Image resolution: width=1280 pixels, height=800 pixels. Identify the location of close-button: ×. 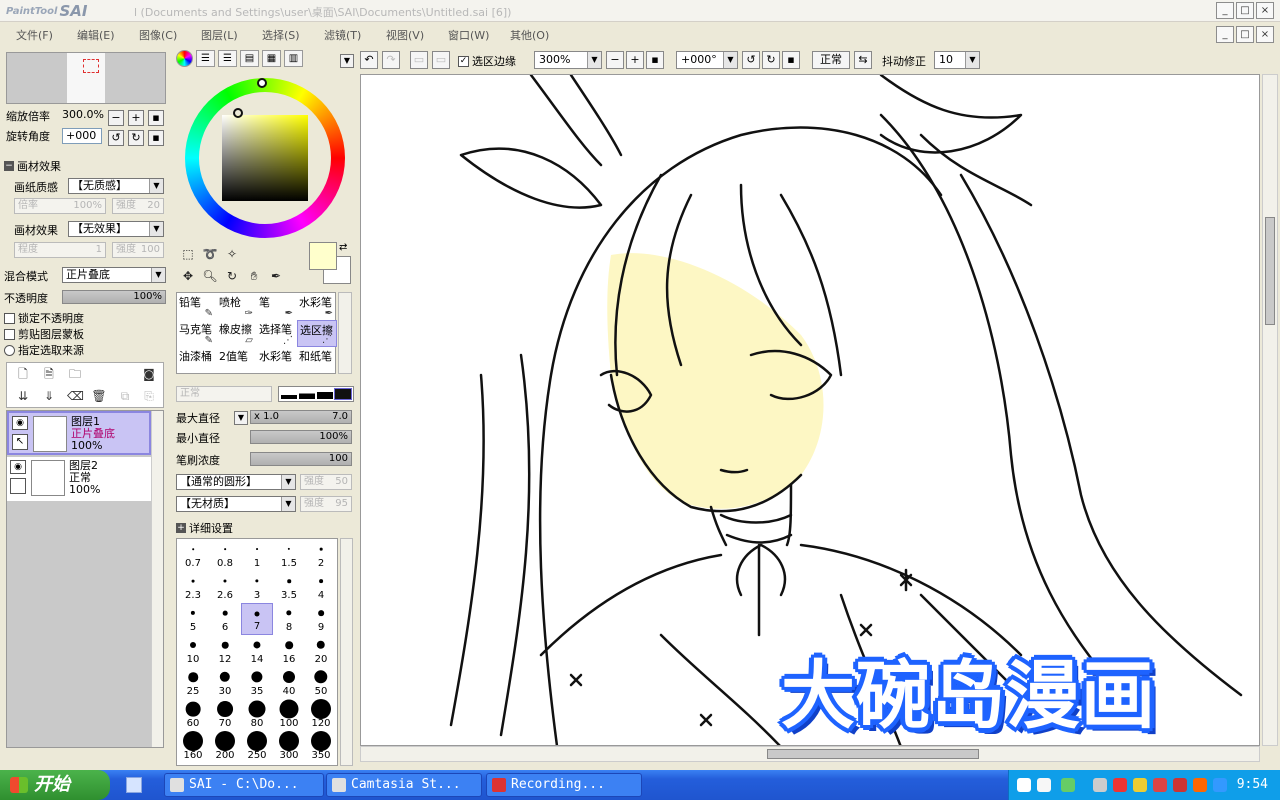
(1265, 10).